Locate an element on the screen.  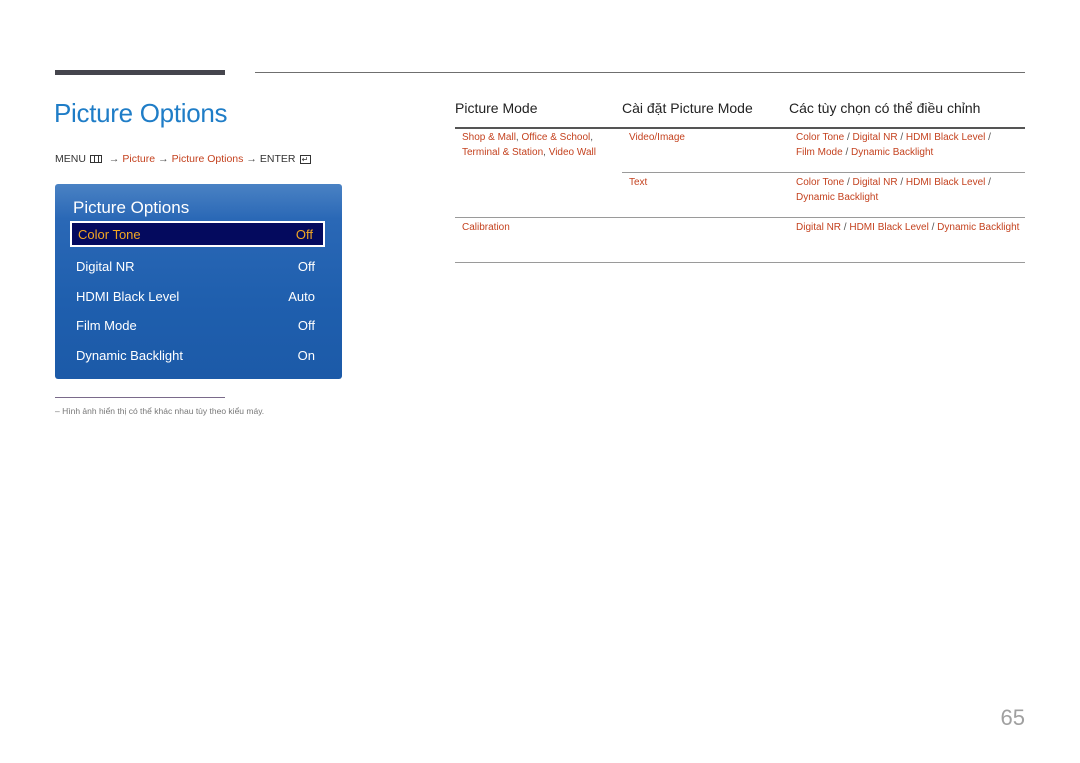
enter-icon: ↵ is located at coordinates (305, 159).